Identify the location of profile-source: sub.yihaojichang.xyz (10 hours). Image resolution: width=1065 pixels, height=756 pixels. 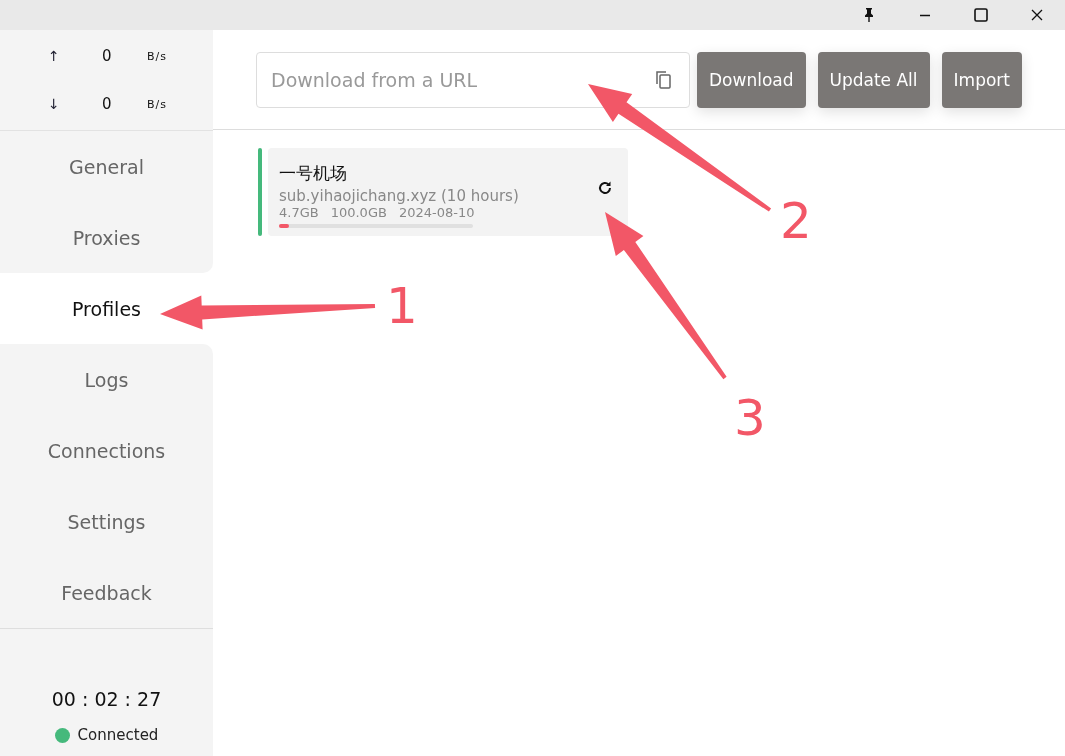
(399, 196).